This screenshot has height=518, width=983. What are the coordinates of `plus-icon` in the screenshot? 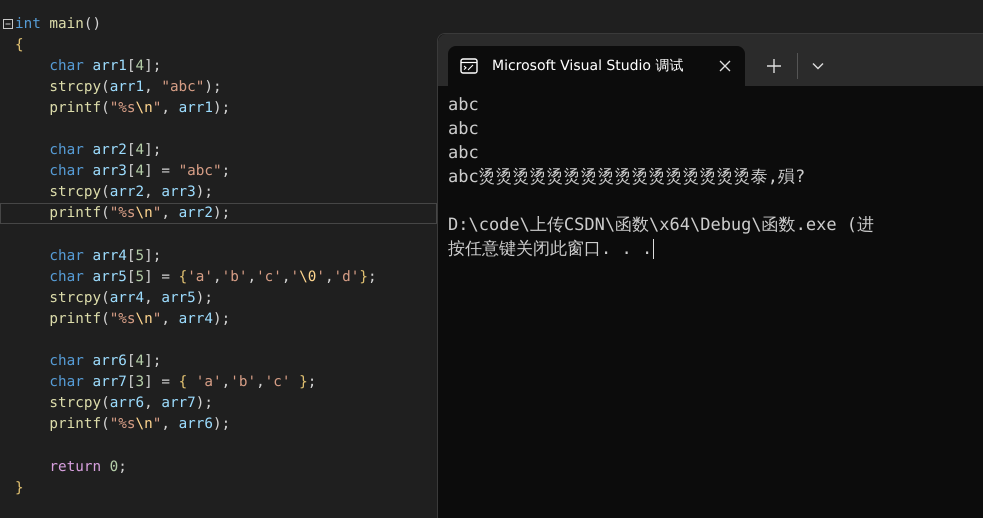 It's located at (774, 66).